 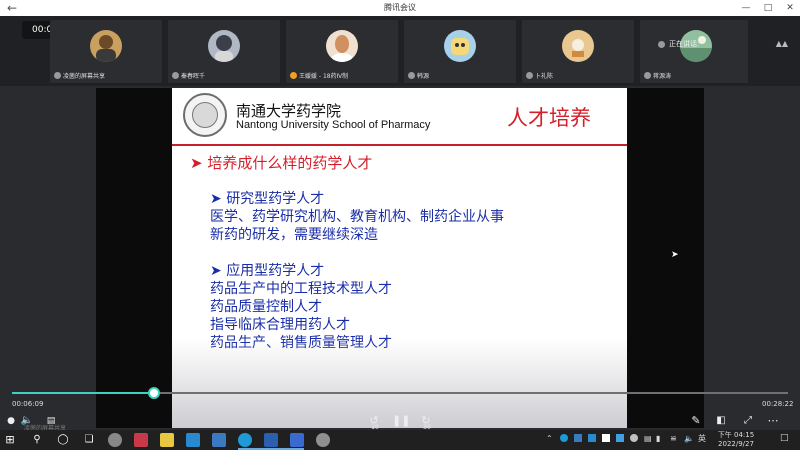 What do you see at coordinates (319, 75) in the screenshot?
I see `participant-label: 王媛媛 - 18药Ⅳ制` at bounding box center [319, 75].